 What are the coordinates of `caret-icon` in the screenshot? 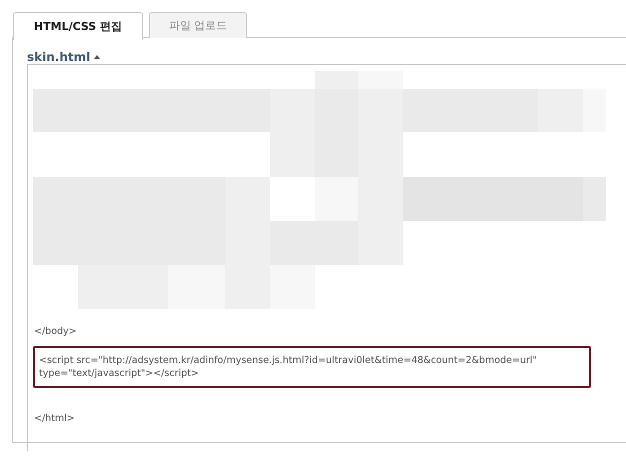 It's located at (97, 57).